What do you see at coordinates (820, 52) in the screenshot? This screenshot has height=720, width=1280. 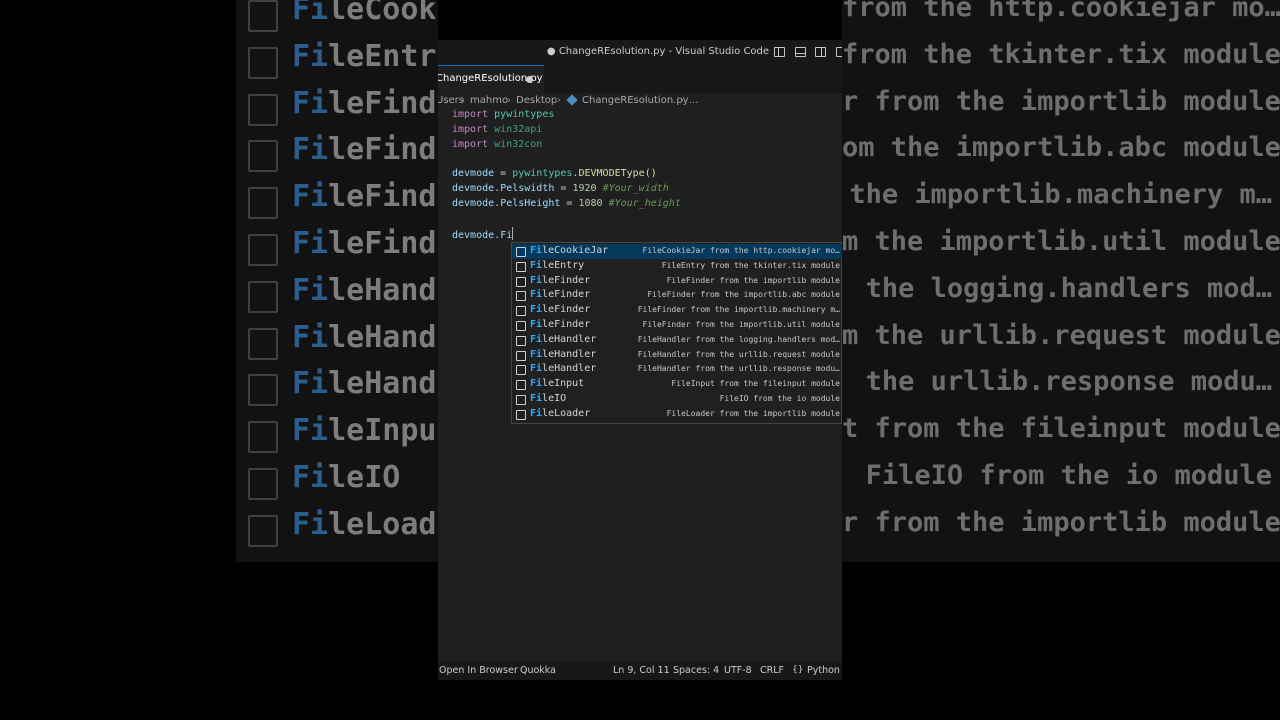 I see `sidebar-right-icon` at bounding box center [820, 52].